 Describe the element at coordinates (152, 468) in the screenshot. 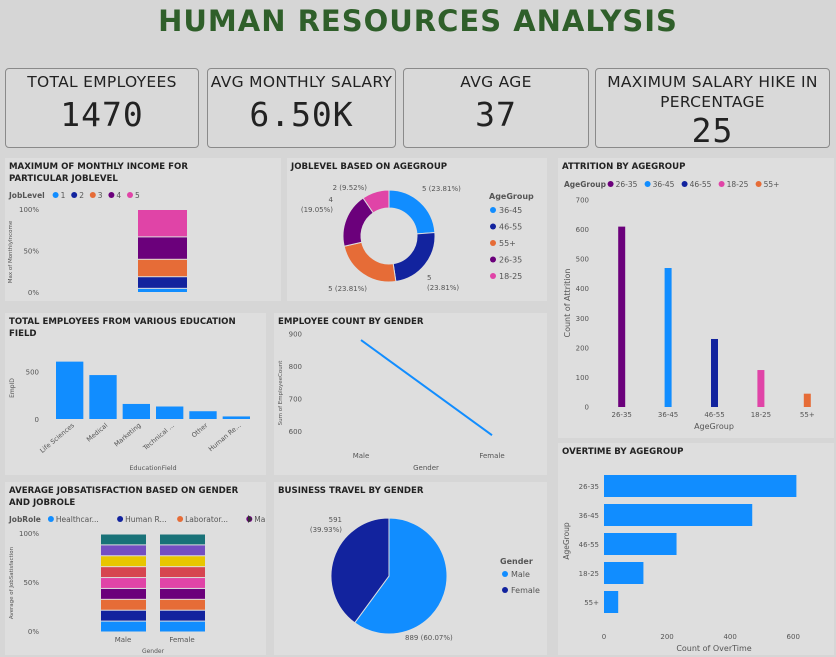

I see `x-axis-label: EducationField` at that location.